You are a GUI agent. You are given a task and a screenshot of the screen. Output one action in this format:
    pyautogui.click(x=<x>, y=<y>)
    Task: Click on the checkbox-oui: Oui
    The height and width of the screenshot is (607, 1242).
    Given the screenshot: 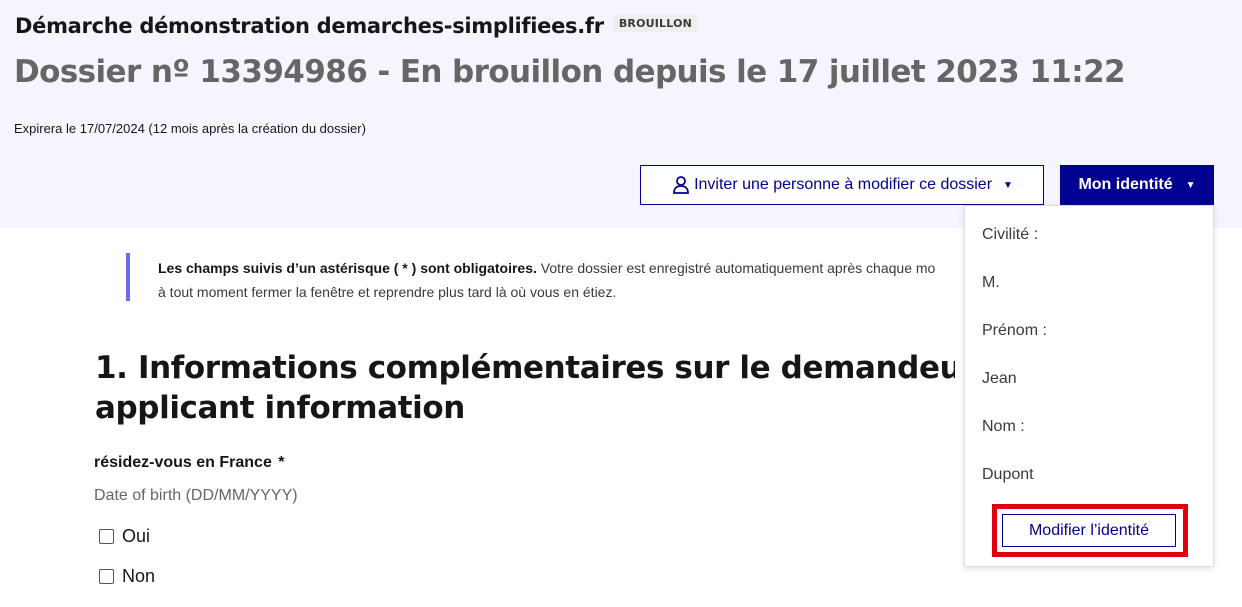 What is the action you would take?
    pyautogui.click(x=124, y=536)
    